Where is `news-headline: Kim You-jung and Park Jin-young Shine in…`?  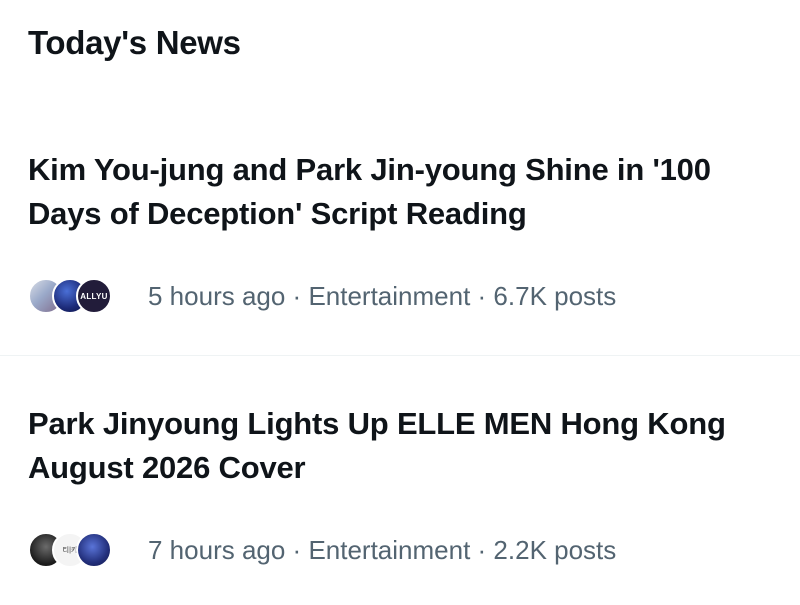
news-headline: Kim You-jung and Park Jin-young Shine in… is located at coordinates (403, 192).